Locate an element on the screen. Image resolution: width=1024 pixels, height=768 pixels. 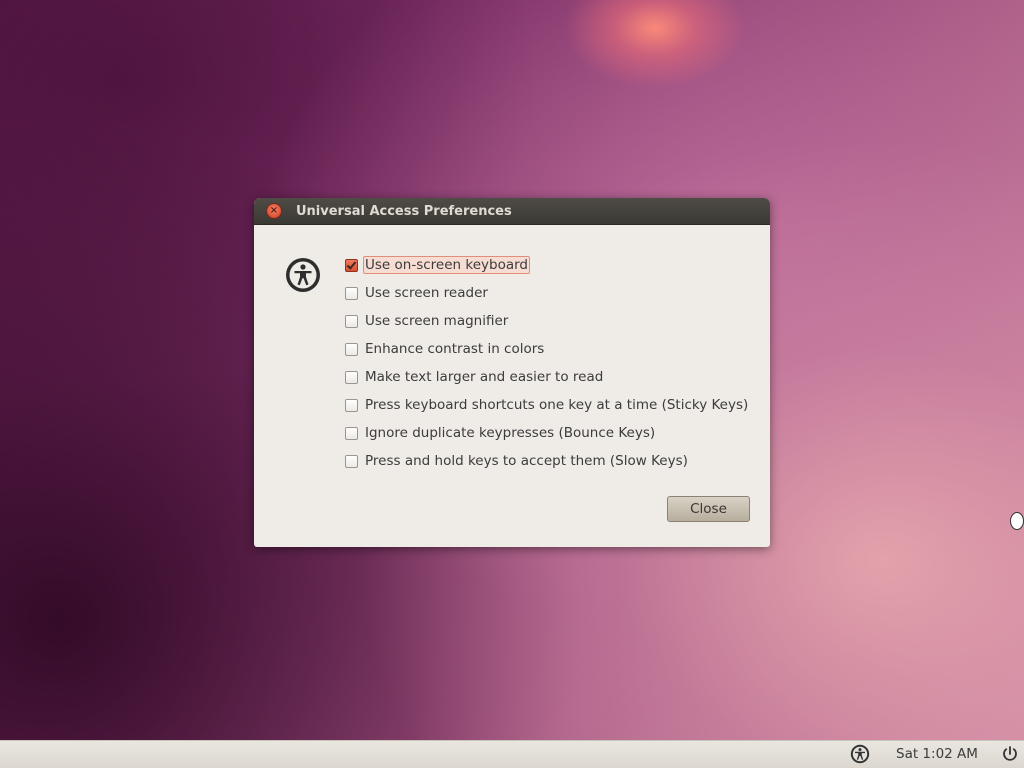
dialog-titlebar: × Universal Access Preferences is located at coordinates (512, 211).